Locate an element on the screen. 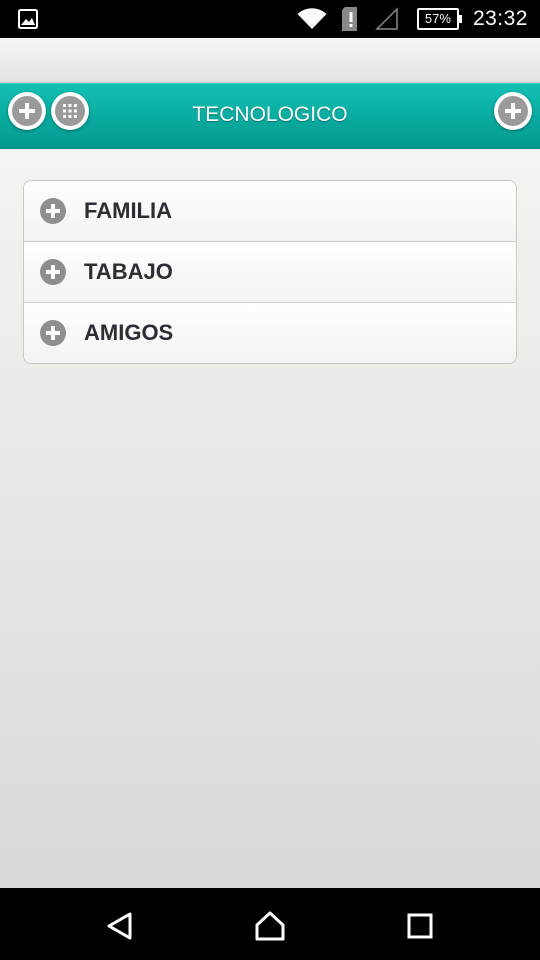 Image resolution: width=540 pixels, height=960 pixels. list-item-label: FAMILIA is located at coordinates (128, 210).